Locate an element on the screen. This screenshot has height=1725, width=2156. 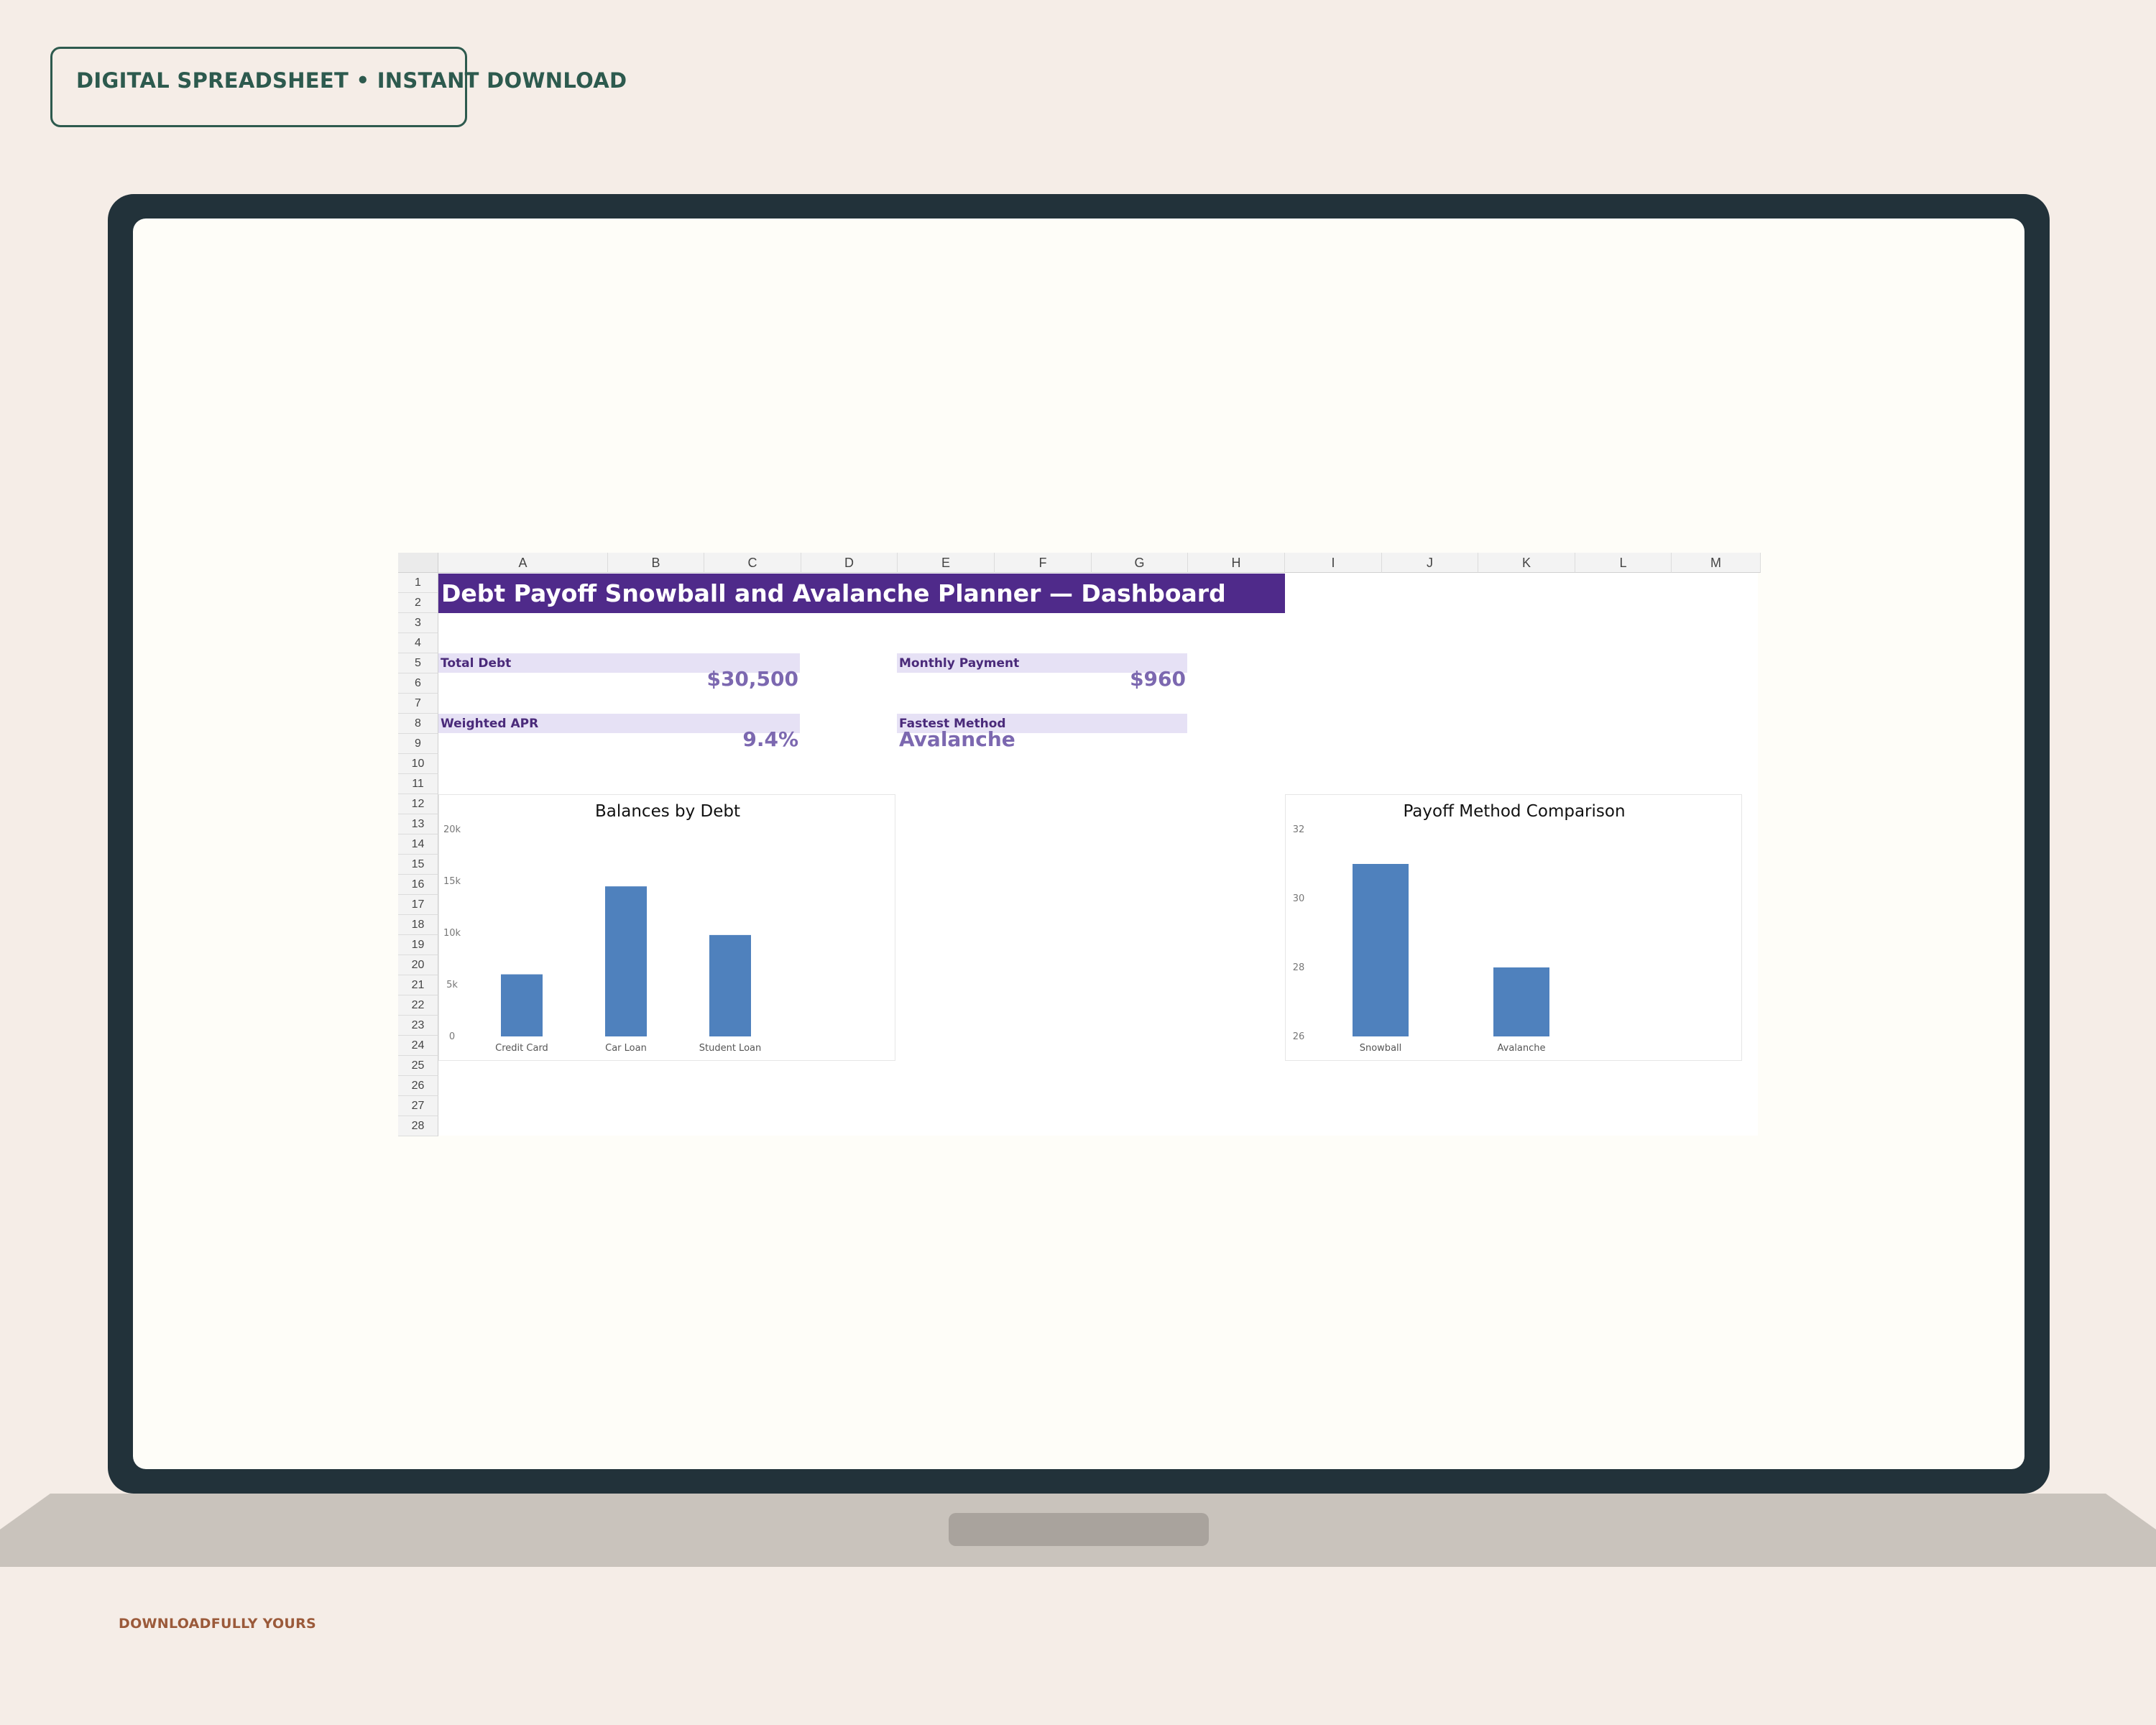
column-header-l: L is located at coordinates (1624, 563).